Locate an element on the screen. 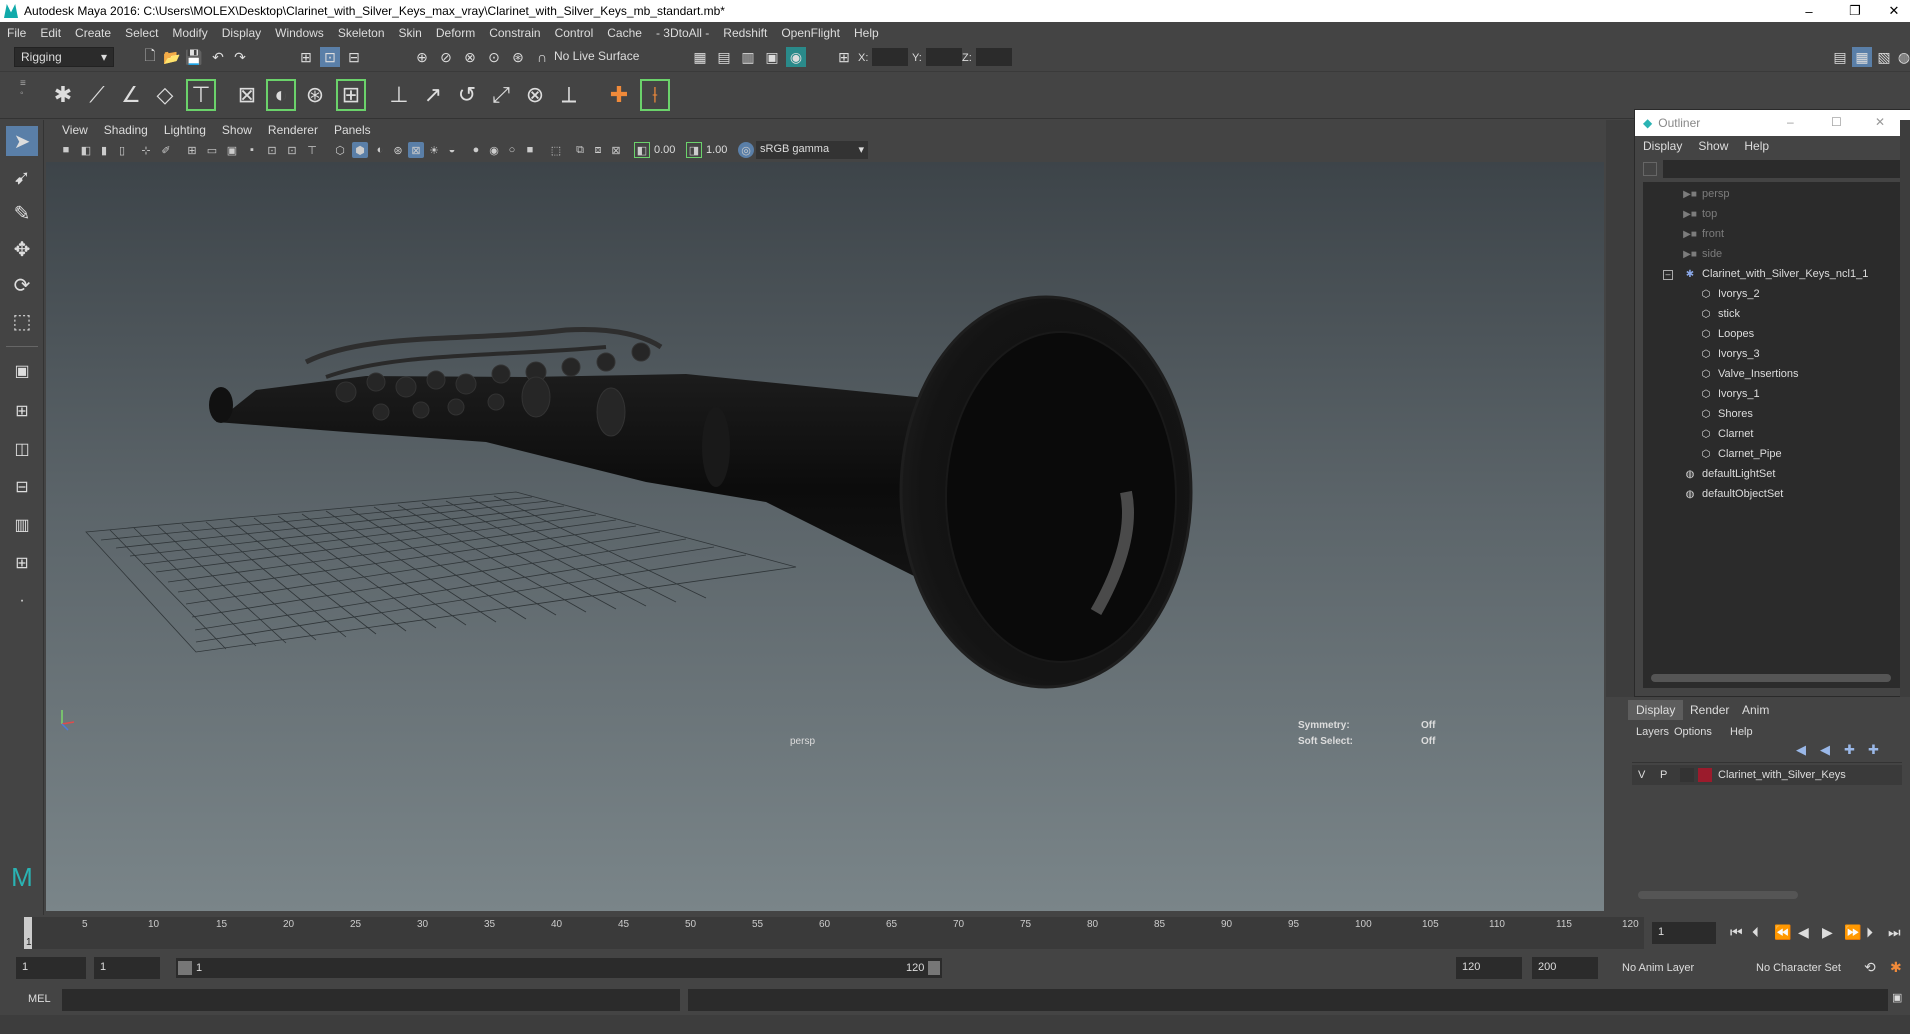  grease-pencil-icon: ✐ is located at coordinates (166, 150).